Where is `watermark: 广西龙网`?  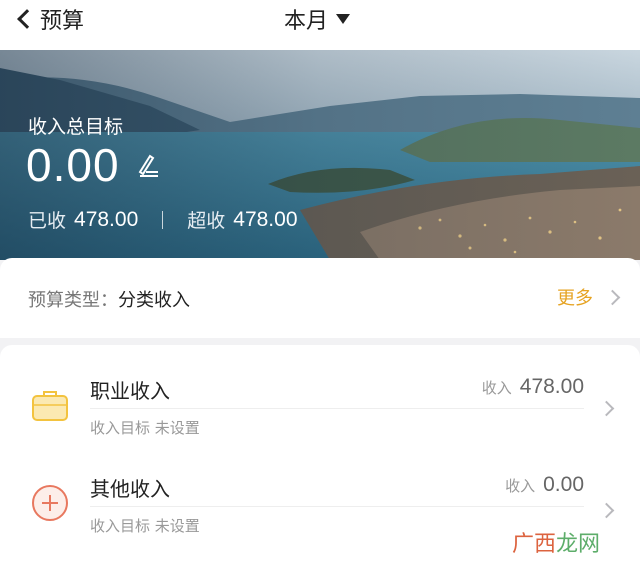 watermark: 广西龙网 is located at coordinates (556, 542).